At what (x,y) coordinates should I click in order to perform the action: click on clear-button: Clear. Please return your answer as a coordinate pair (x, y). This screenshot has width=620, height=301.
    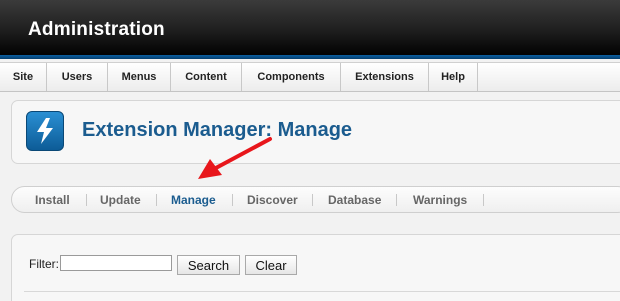
    Looking at the image, I should click on (271, 265).